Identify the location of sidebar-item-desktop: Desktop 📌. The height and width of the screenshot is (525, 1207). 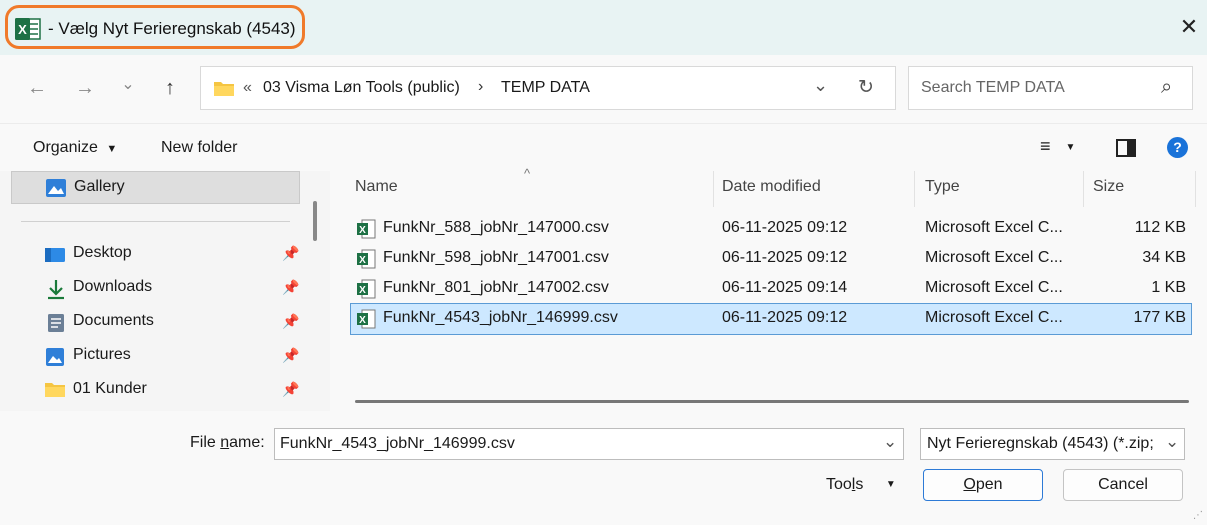
(174, 255).